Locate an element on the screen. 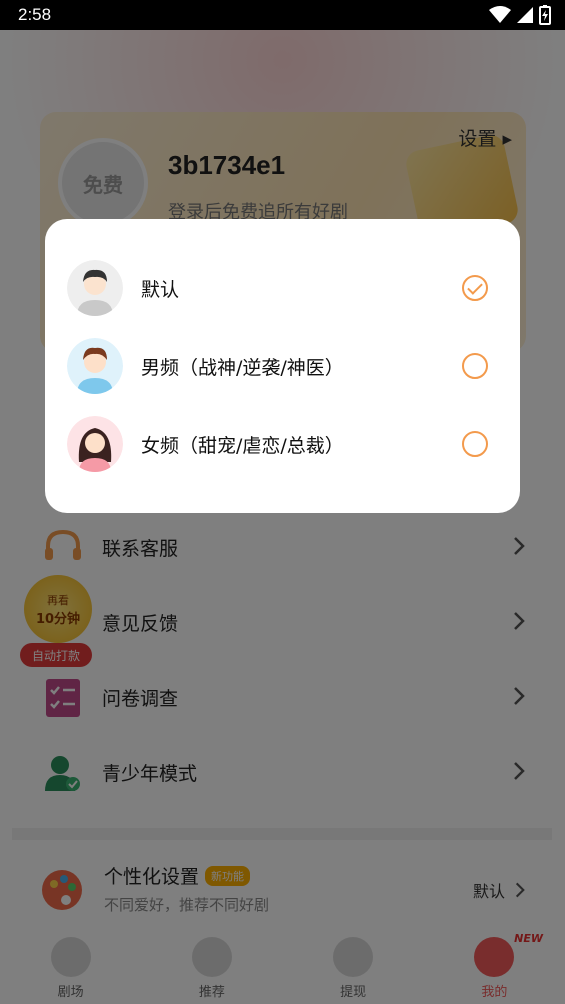 This screenshot has height=1004, width=565. option-label: 女频（甜宠/虐恋/总裁） is located at coordinates (242, 445).